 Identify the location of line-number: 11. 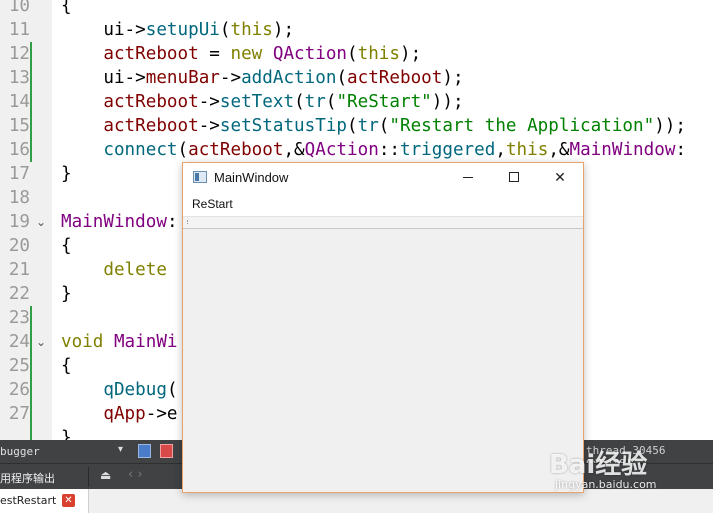
(19, 30).